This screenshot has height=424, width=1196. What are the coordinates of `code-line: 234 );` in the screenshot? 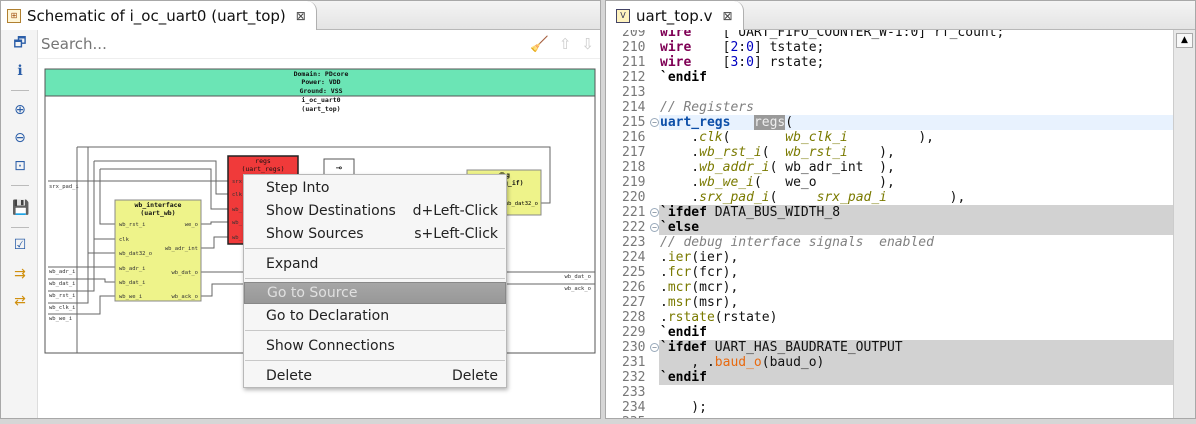 It's located at (889, 407).